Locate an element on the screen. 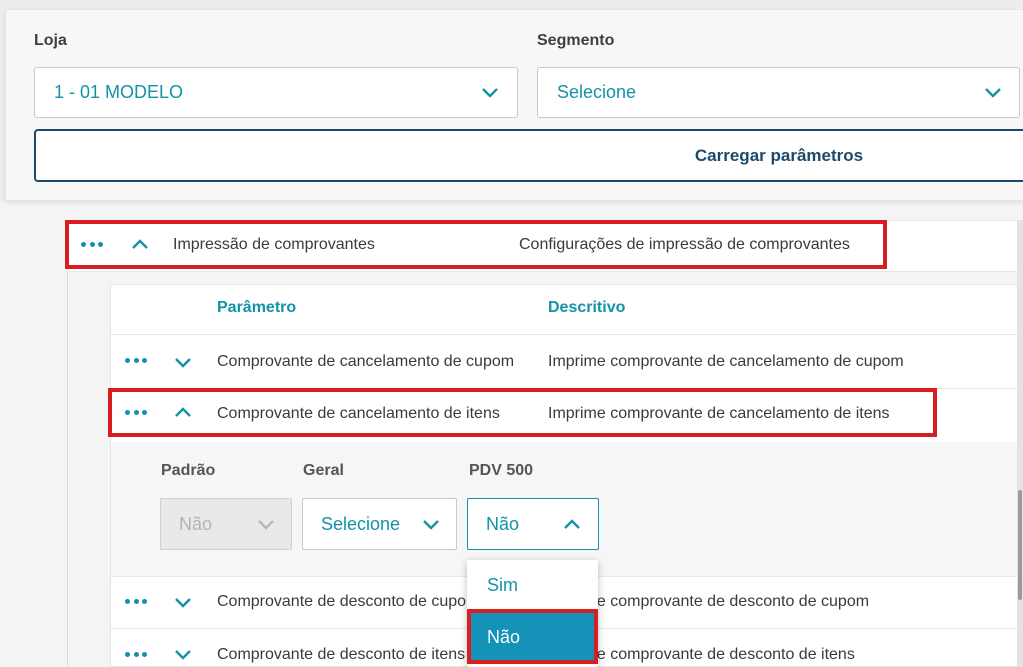 This screenshot has height=667, width=1023. table-divider is located at coordinates (567, 334).